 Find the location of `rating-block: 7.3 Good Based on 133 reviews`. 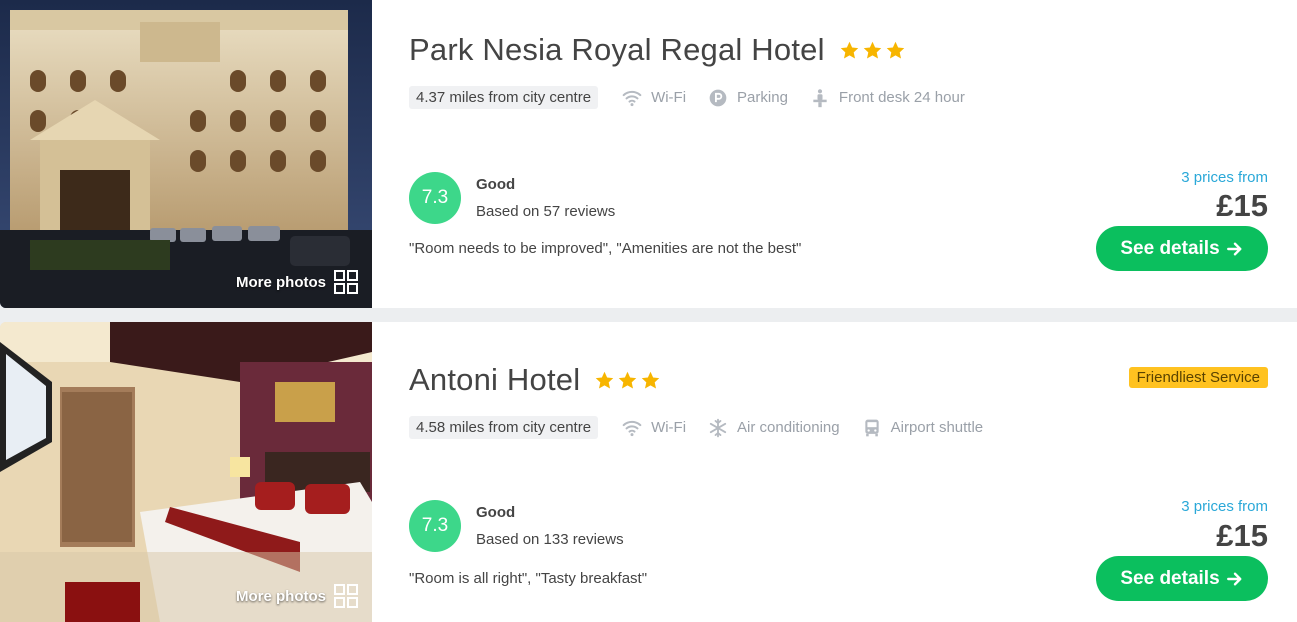

rating-block: 7.3 Good Based on 133 reviews is located at coordinates (516, 526).